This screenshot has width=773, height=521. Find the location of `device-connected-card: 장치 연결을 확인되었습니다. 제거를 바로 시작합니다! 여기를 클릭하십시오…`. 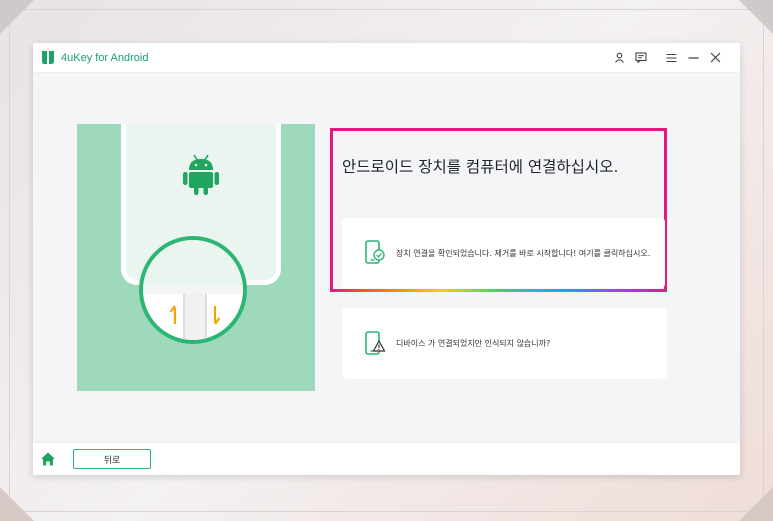

device-connected-card: 장치 연결을 확인되었습니다. 제거를 바로 시작합니다! 여기를 클릭하십시오… is located at coordinates (503, 253).